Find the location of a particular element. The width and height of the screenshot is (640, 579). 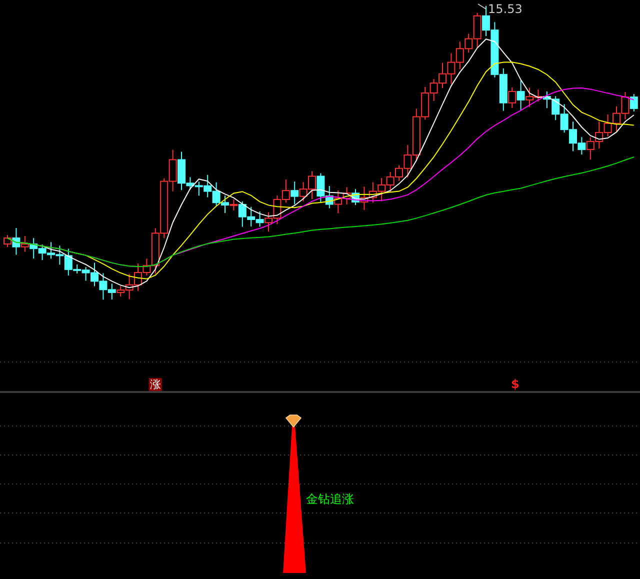

high-price-label: 15.53 is located at coordinates (505, 9).